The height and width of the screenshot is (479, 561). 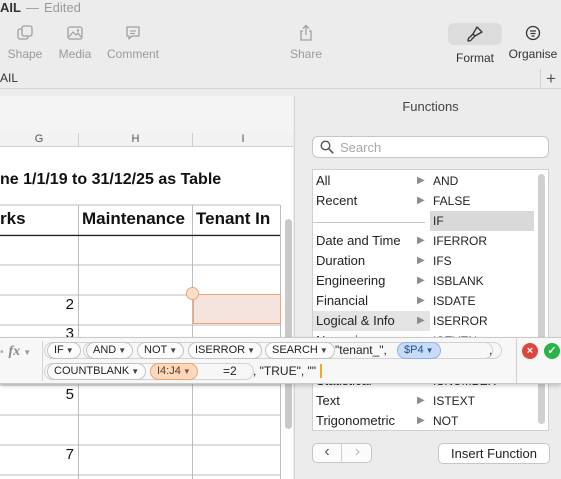 What do you see at coordinates (482, 221) in the screenshot?
I see `function-item-selected: IF` at bounding box center [482, 221].